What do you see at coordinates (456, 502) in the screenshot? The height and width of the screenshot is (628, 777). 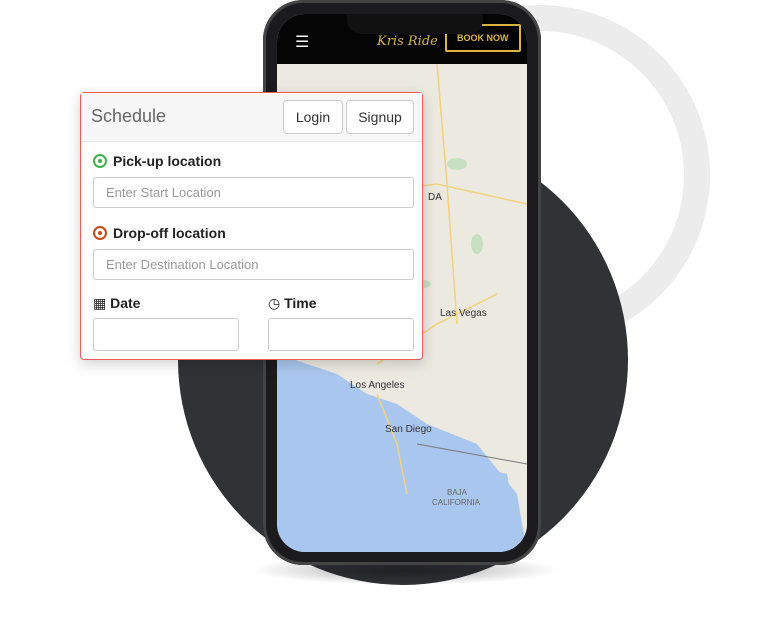 I see `map-label-california: CALIFORNIA` at bounding box center [456, 502].